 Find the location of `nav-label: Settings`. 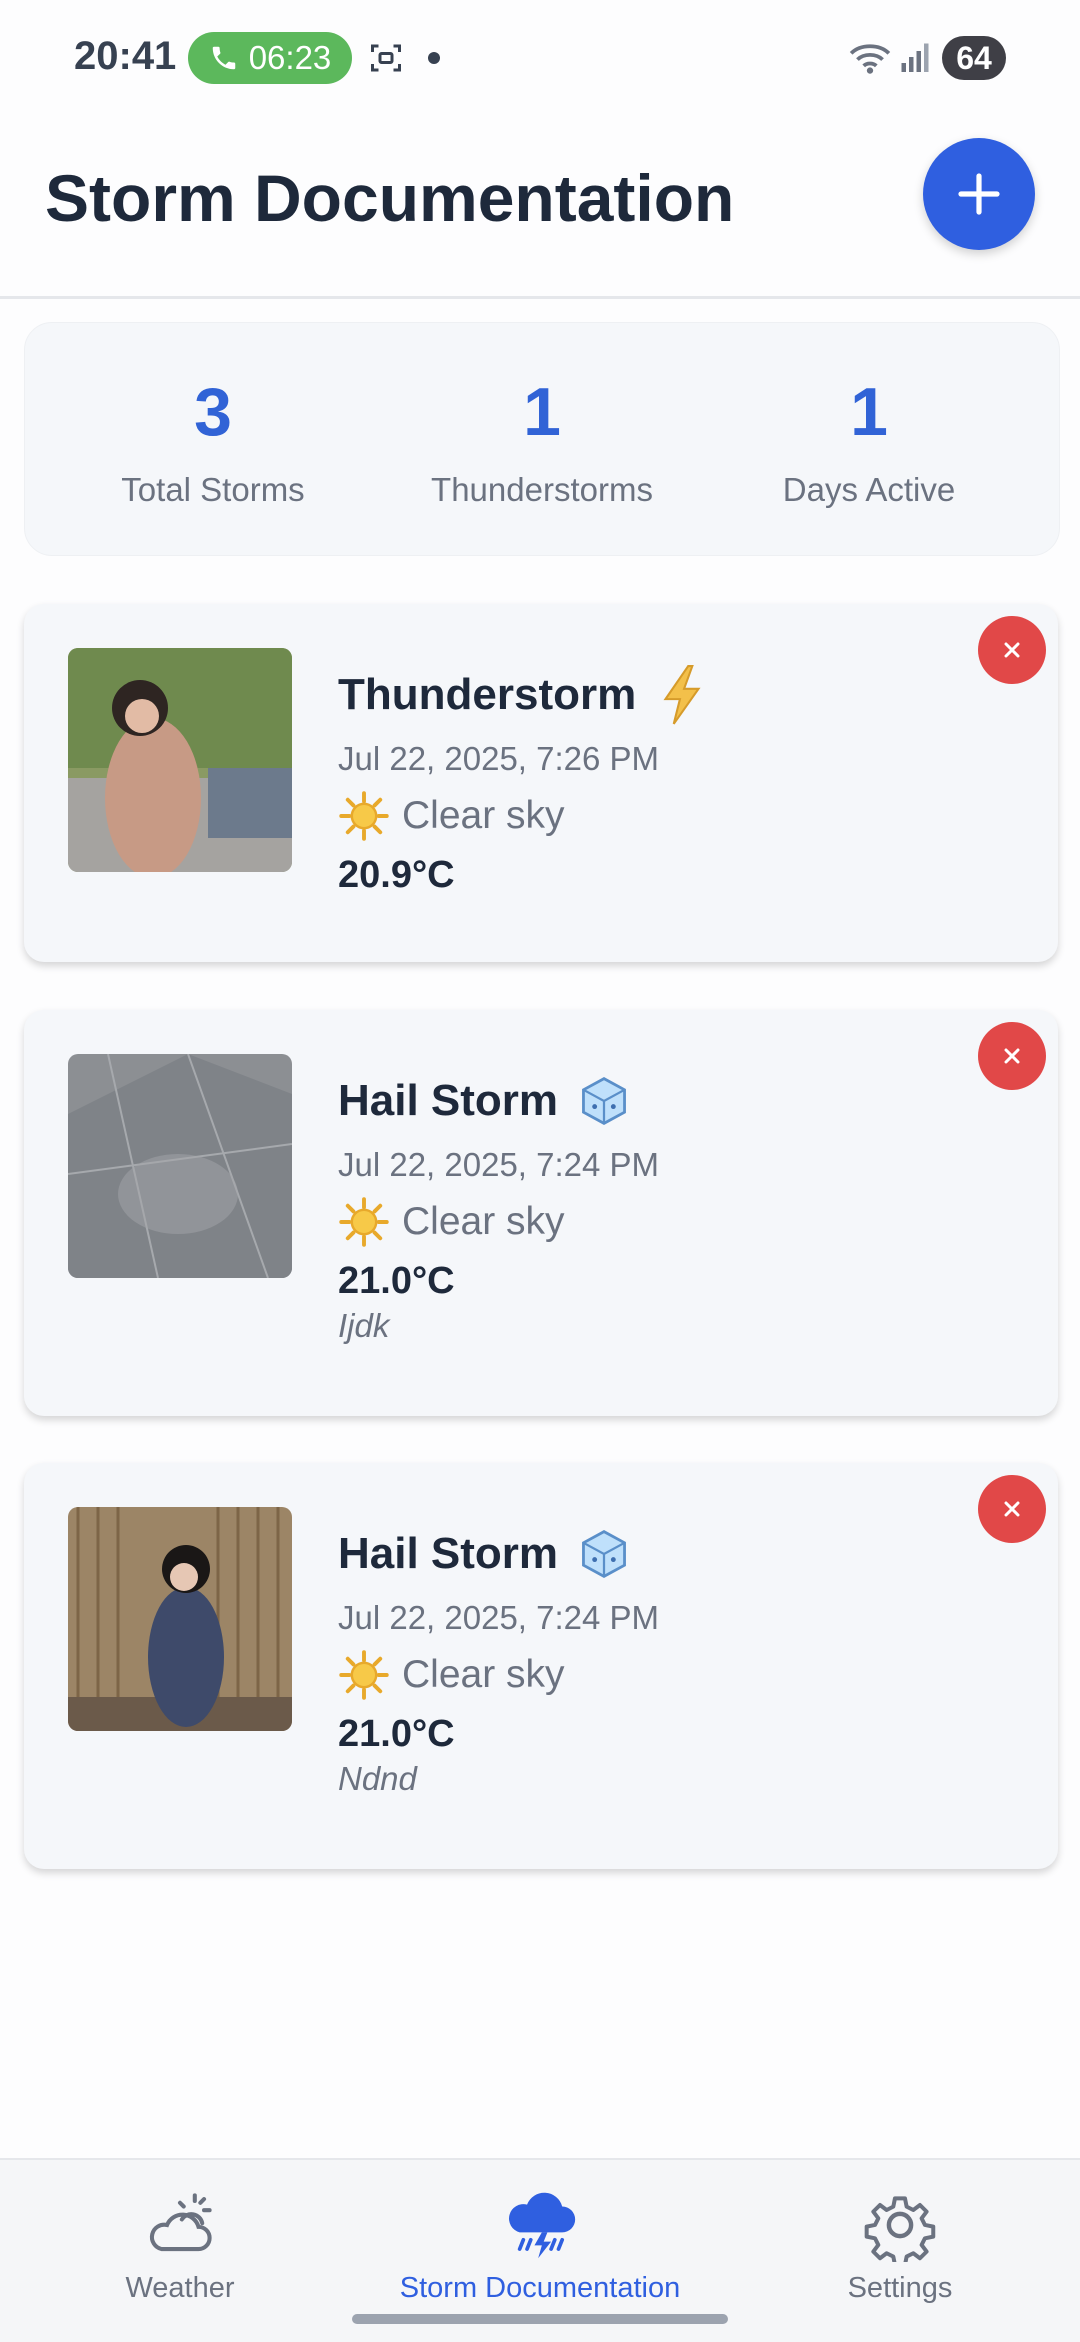

nav-label: Settings is located at coordinates (900, 2288).